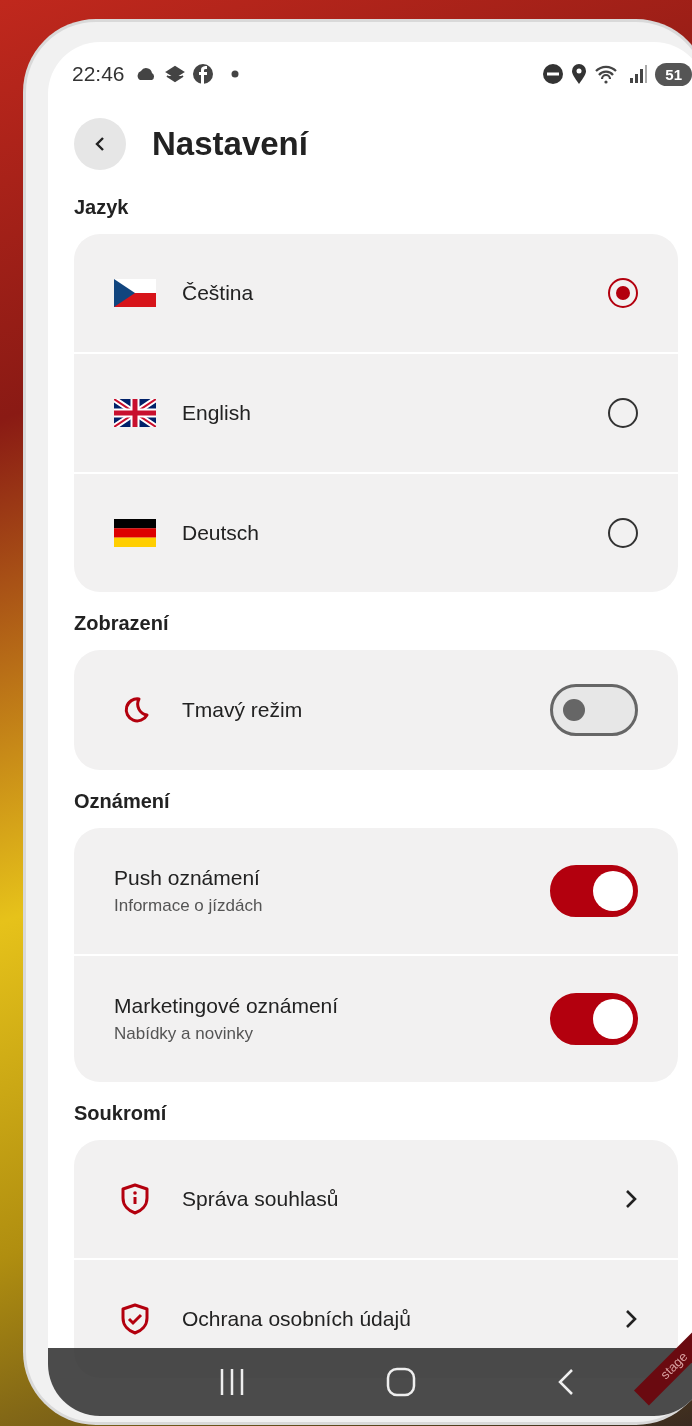 The height and width of the screenshot is (1426, 692). What do you see at coordinates (135, 1319) in the screenshot?
I see `shield-check-icon` at bounding box center [135, 1319].